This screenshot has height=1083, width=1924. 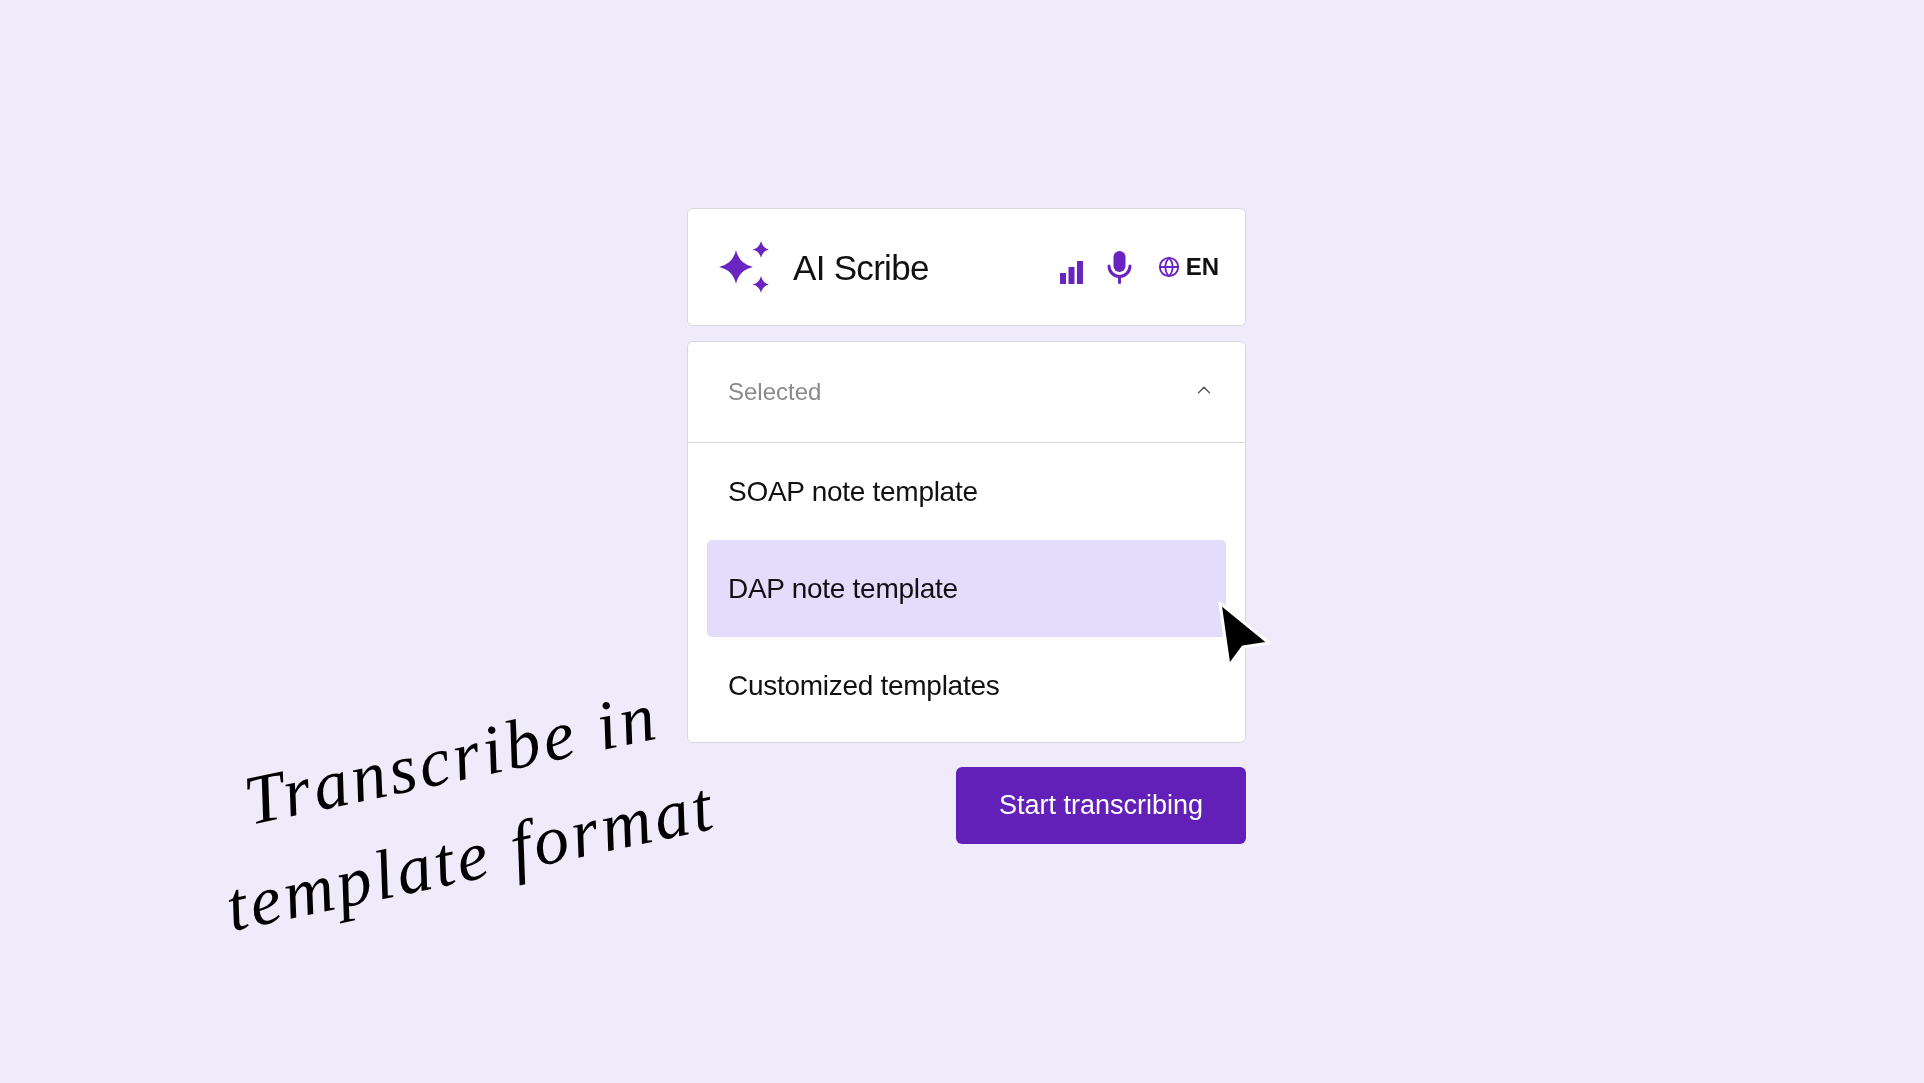 What do you see at coordinates (744, 267) in the screenshot?
I see `sparkle-icon` at bounding box center [744, 267].